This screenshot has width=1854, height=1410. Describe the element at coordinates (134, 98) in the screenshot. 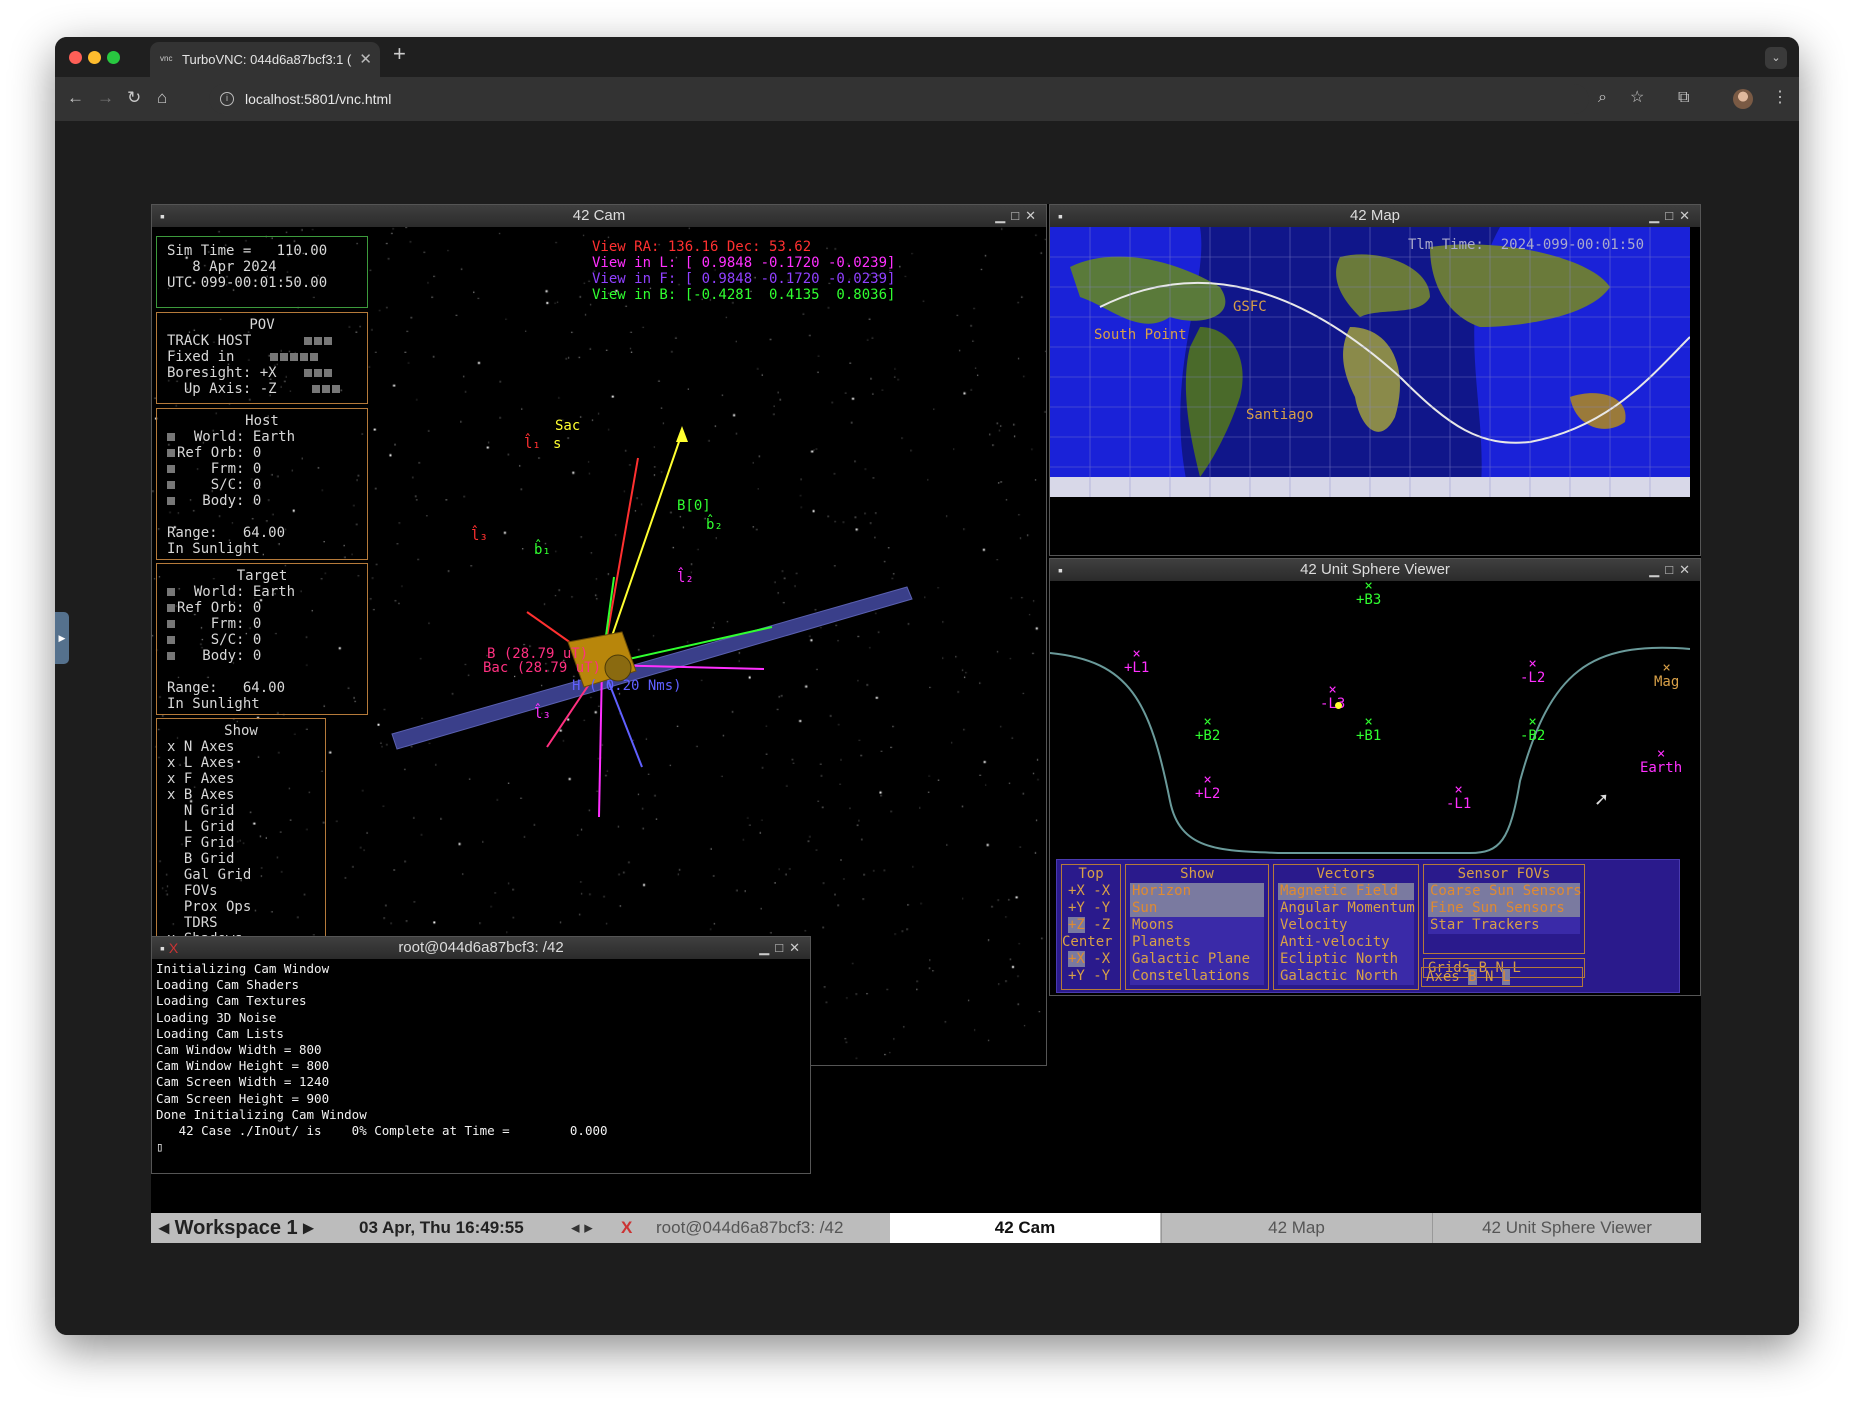

I see `reload-icon: ↻` at that location.